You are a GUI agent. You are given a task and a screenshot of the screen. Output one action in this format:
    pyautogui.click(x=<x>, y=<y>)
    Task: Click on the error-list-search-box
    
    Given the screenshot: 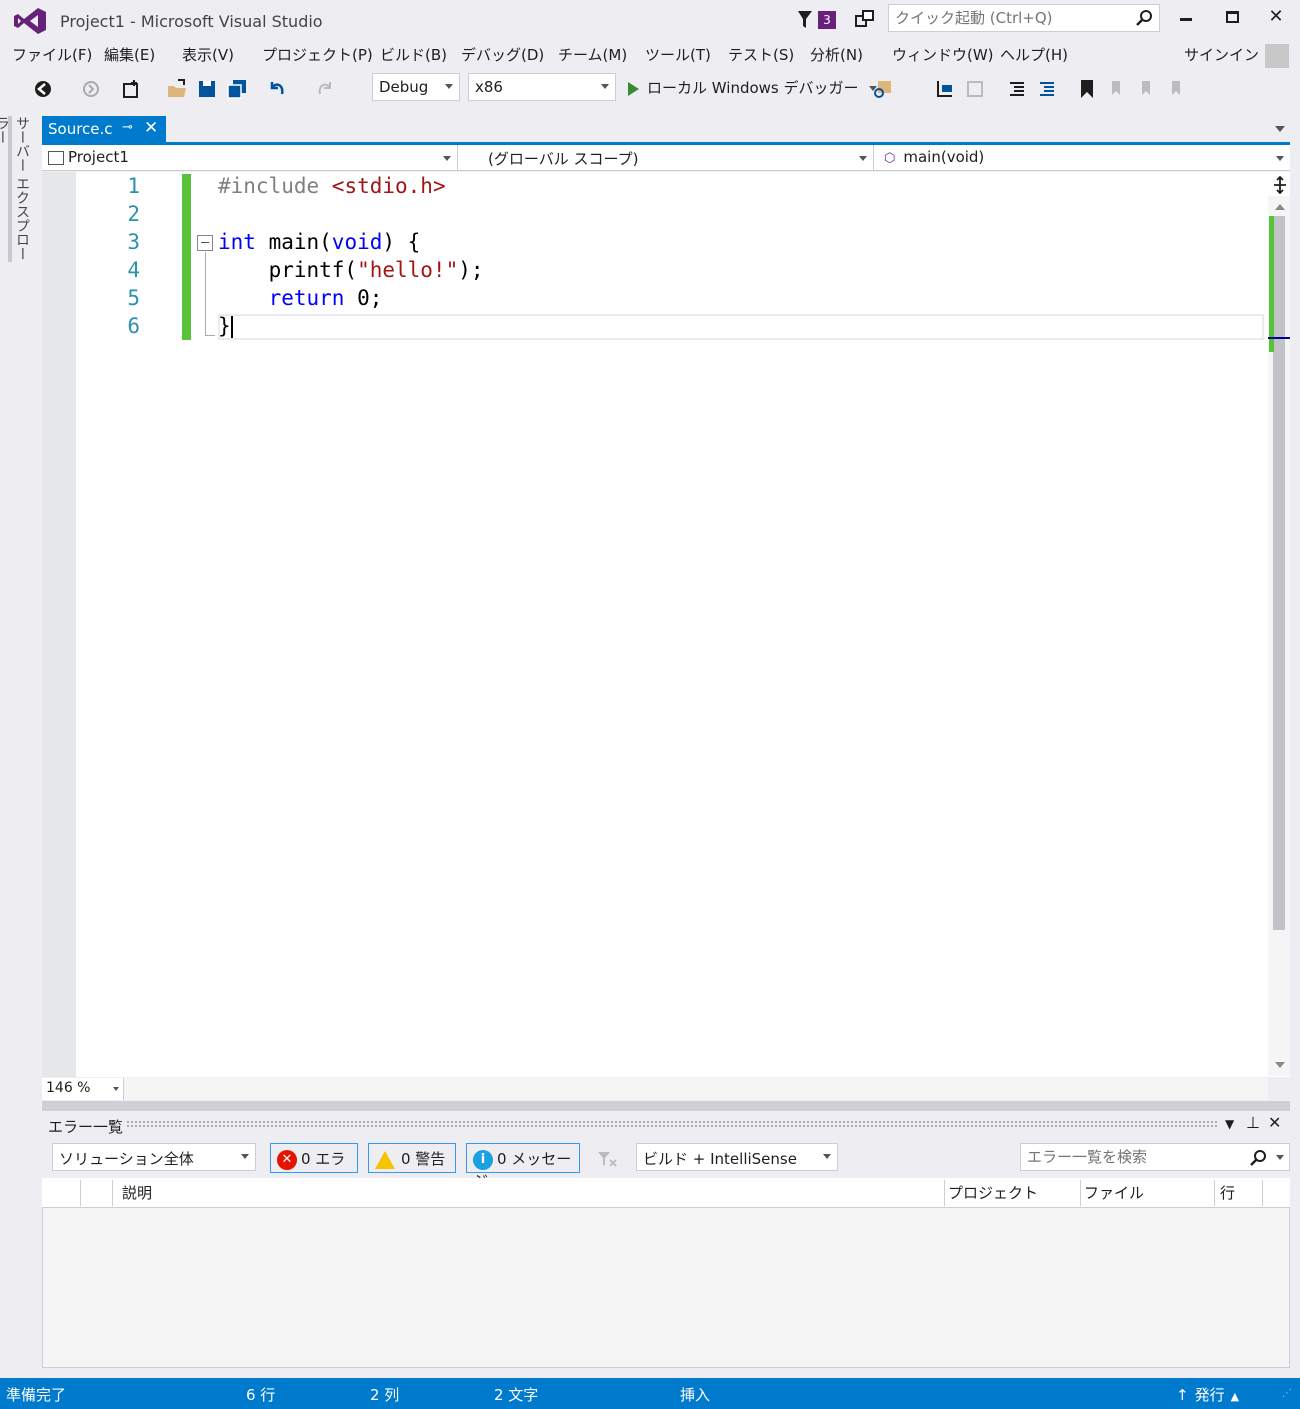 What is the action you would take?
    pyautogui.click(x=1155, y=1157)
    